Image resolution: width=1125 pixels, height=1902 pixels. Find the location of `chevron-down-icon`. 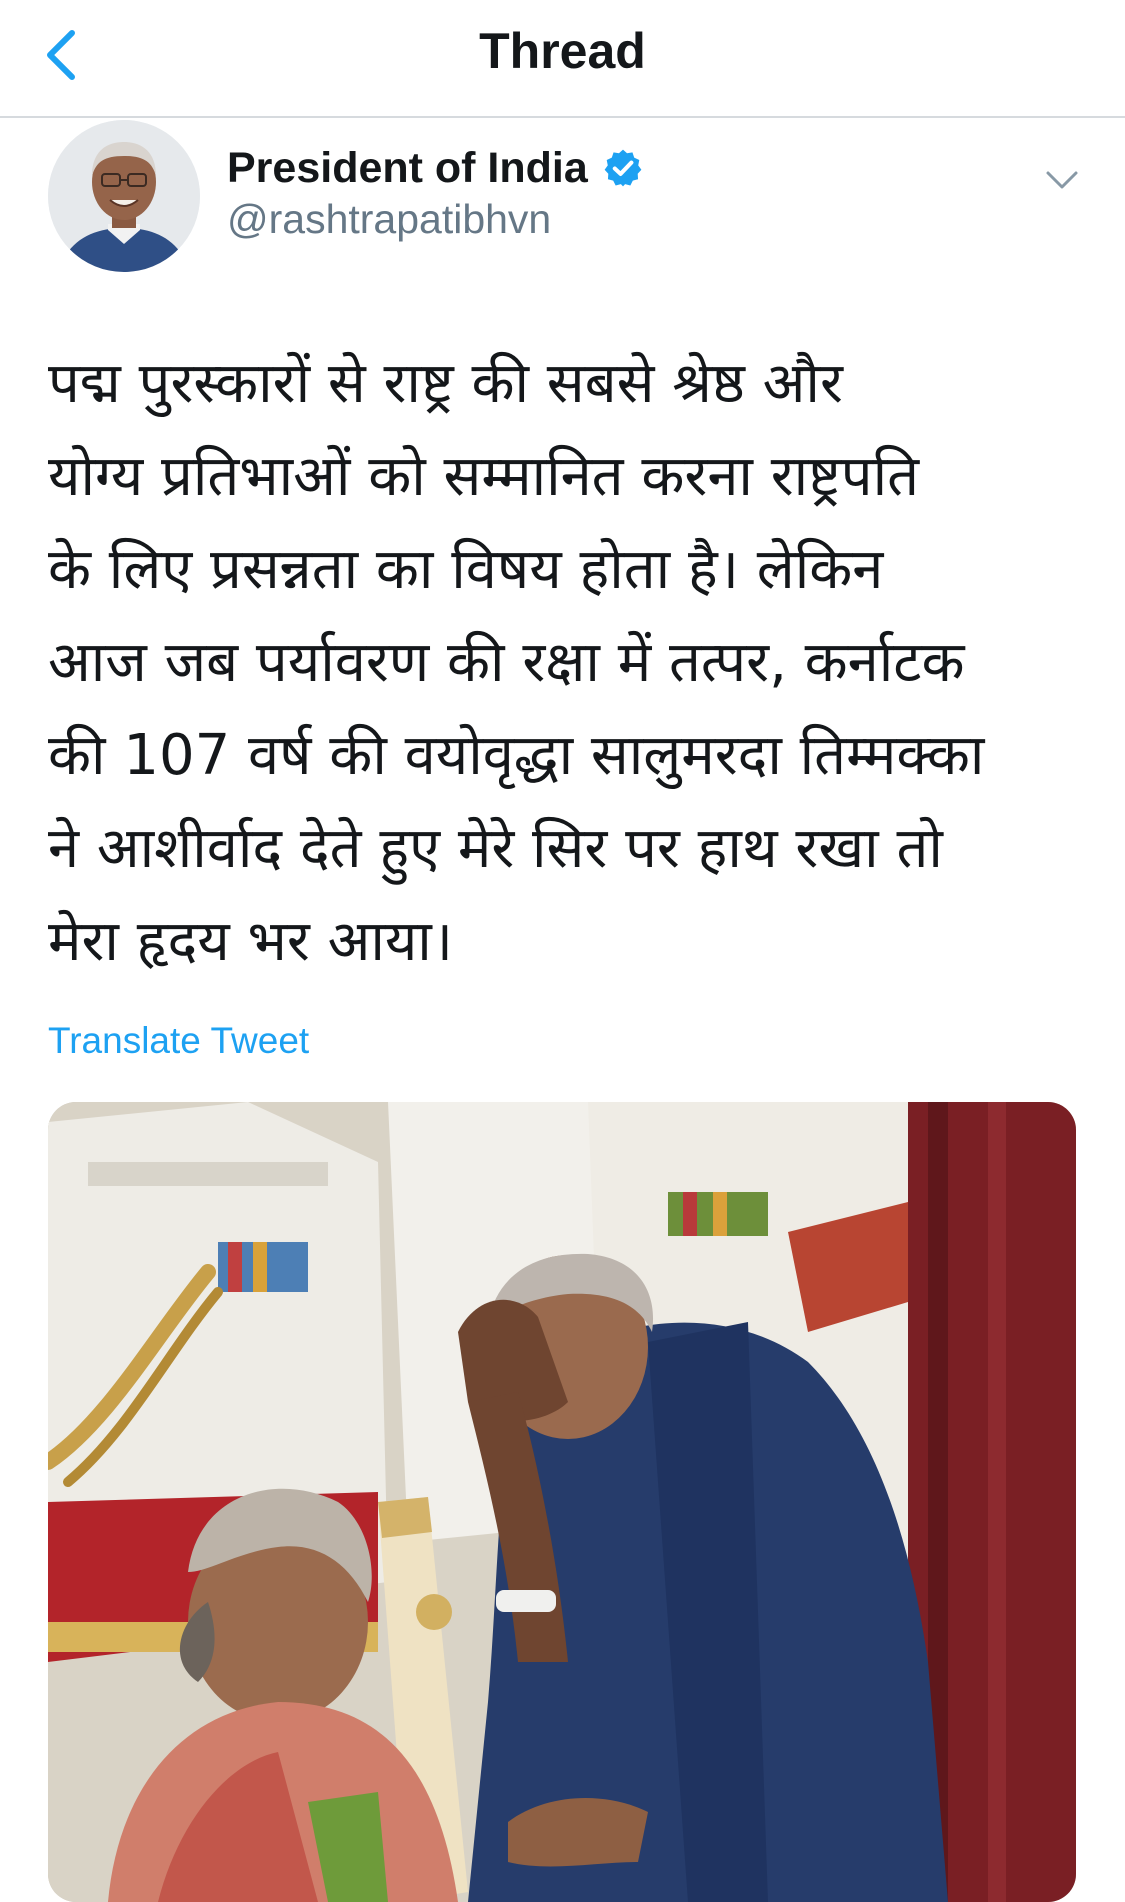

chevron-down-icon is located at coordinates (1062, 180).